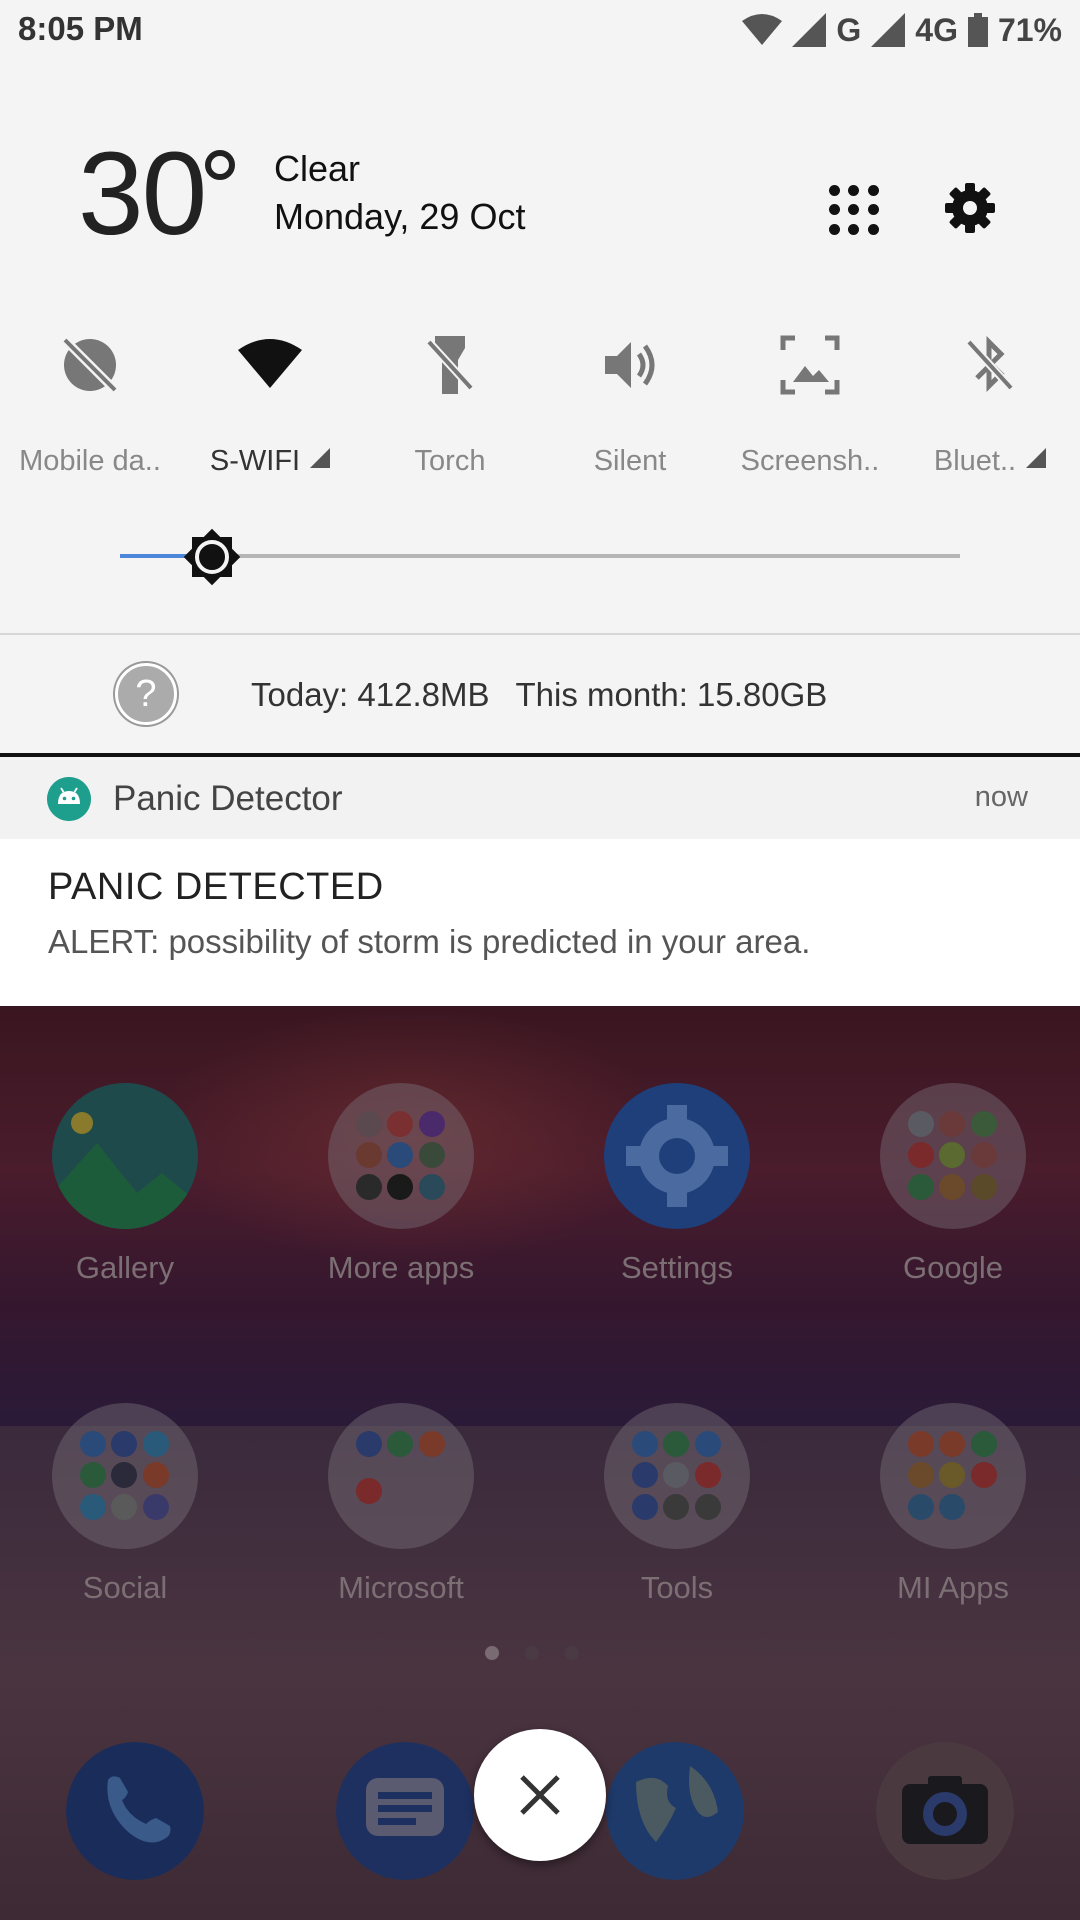  What do you see at coordinates (125, 1156) in the screenshot?
I see `gallery-icon` at bounding box center [125, 1156].